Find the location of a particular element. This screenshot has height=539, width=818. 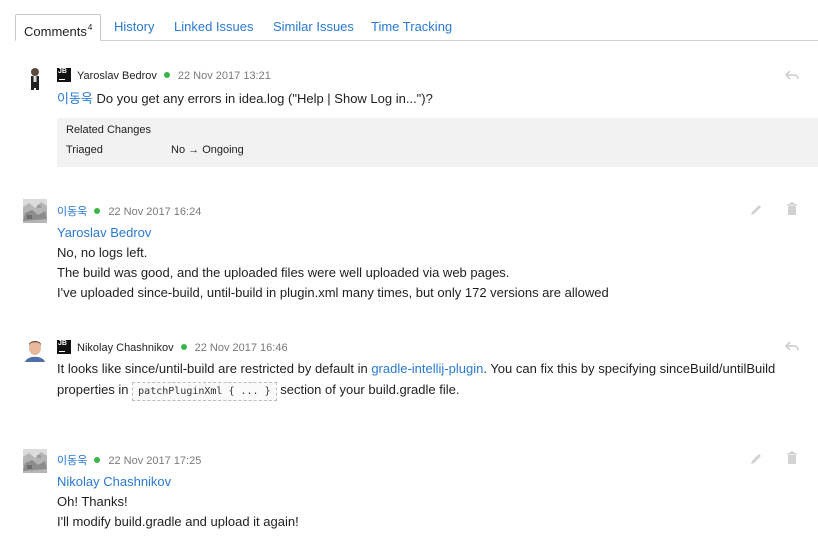

mention-link: 이동욱 is located at coordinates (75, 98).